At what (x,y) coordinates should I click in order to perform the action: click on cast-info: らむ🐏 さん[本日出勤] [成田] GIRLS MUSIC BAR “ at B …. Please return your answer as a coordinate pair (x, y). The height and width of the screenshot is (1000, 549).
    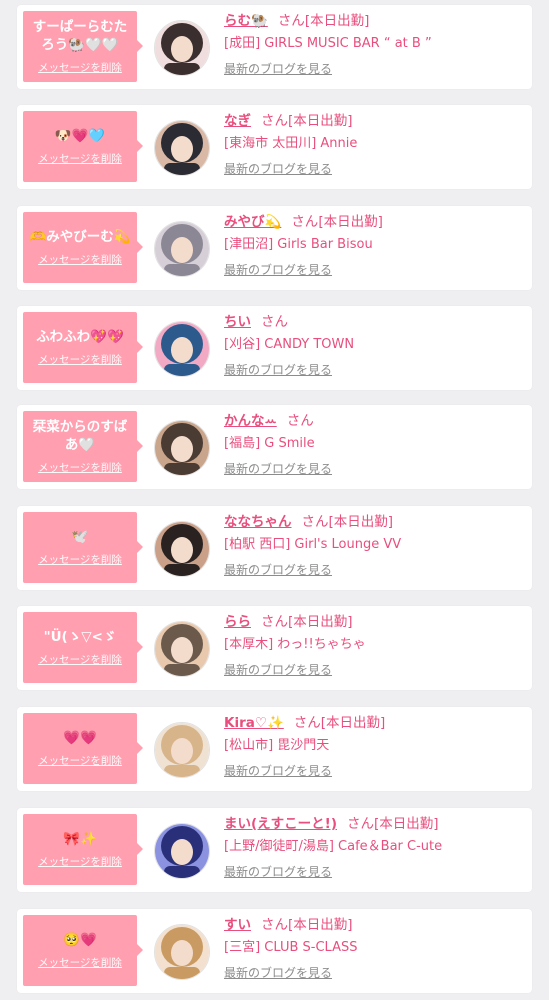
    Looking at the image, I should click on (374, 44).